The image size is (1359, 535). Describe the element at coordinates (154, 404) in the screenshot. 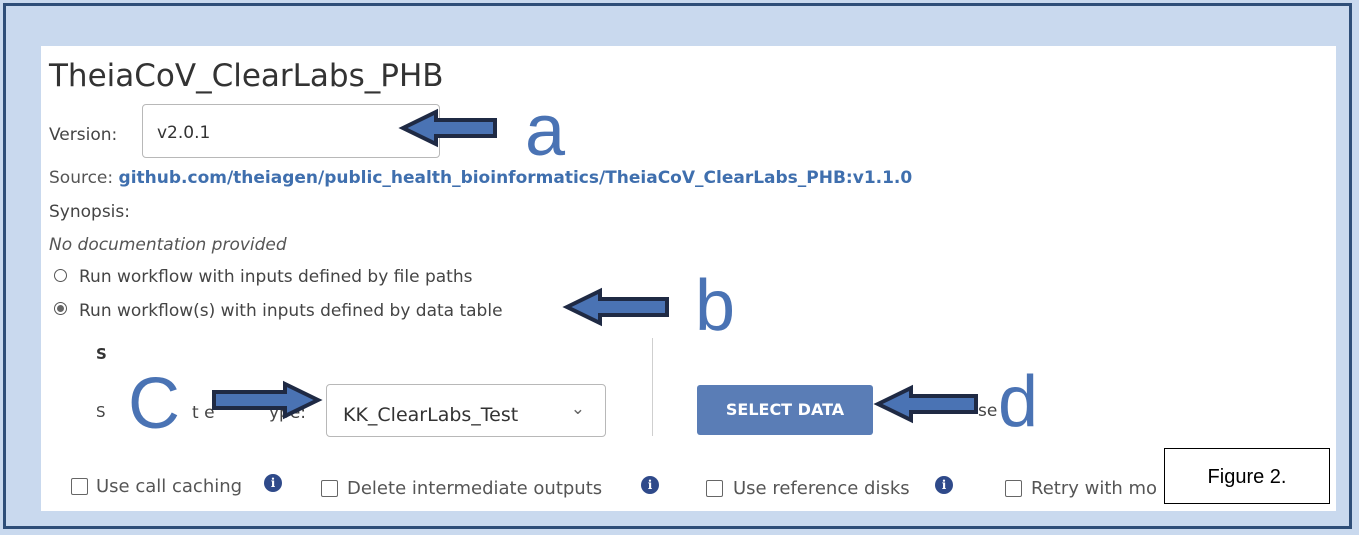

I see `callout-c: C` at that location.